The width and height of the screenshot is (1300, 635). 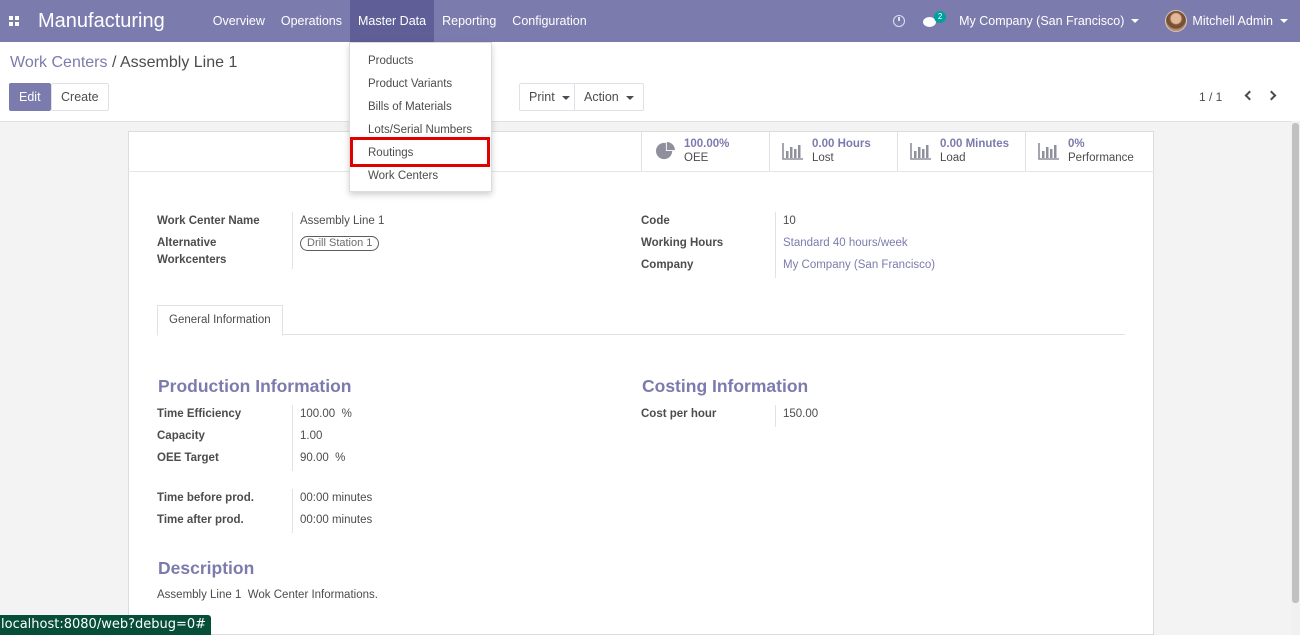 What do you see at coordinates (641, 320) in the screenshot?
I see `notebook-tabs: General Information` at bounding box center [641, 320].